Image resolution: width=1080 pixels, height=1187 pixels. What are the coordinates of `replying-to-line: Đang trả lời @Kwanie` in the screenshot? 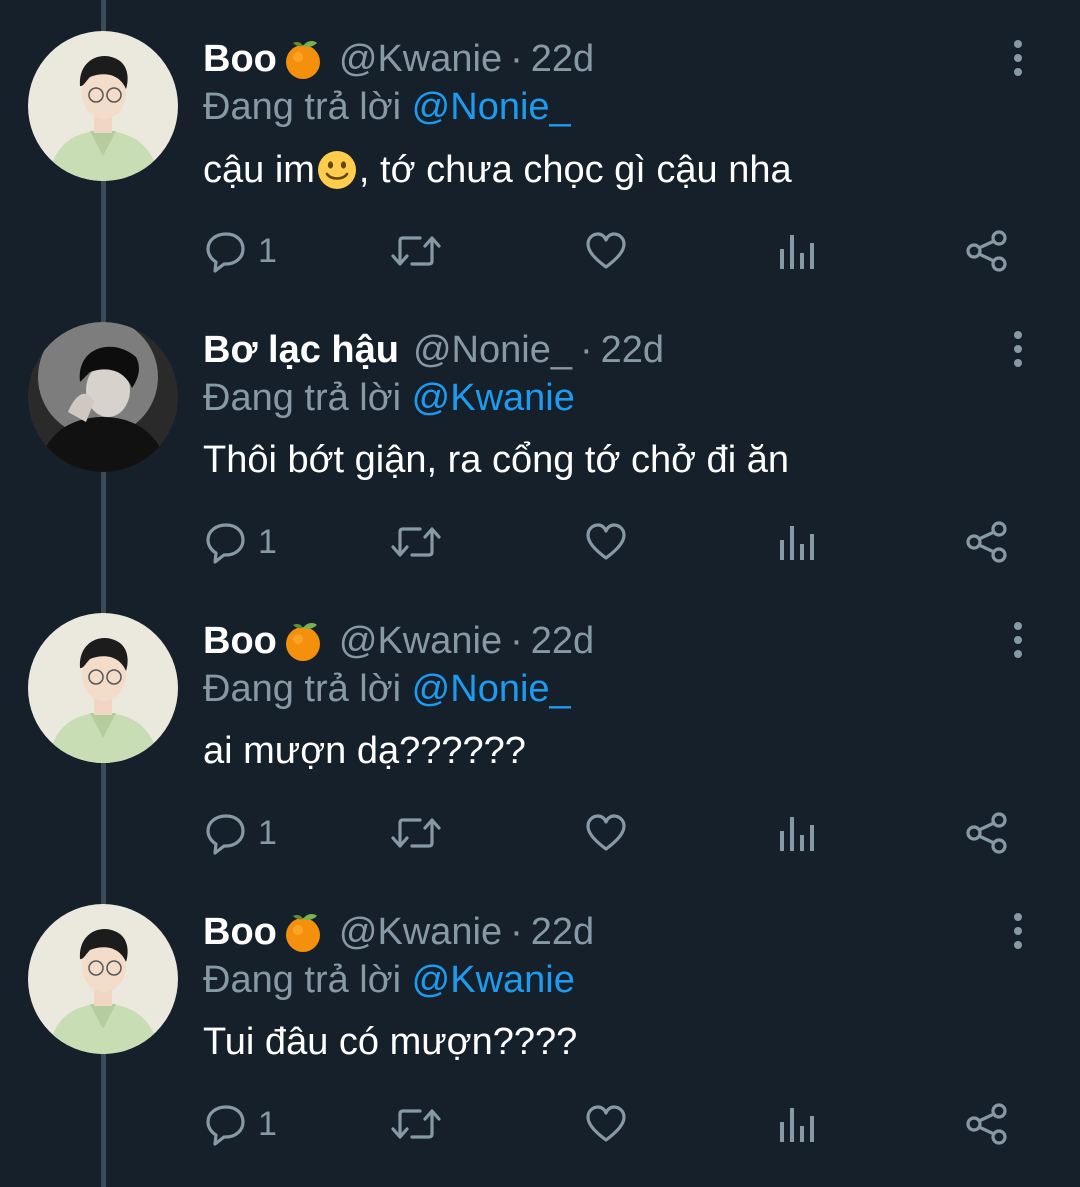 It's located at (389, 980).